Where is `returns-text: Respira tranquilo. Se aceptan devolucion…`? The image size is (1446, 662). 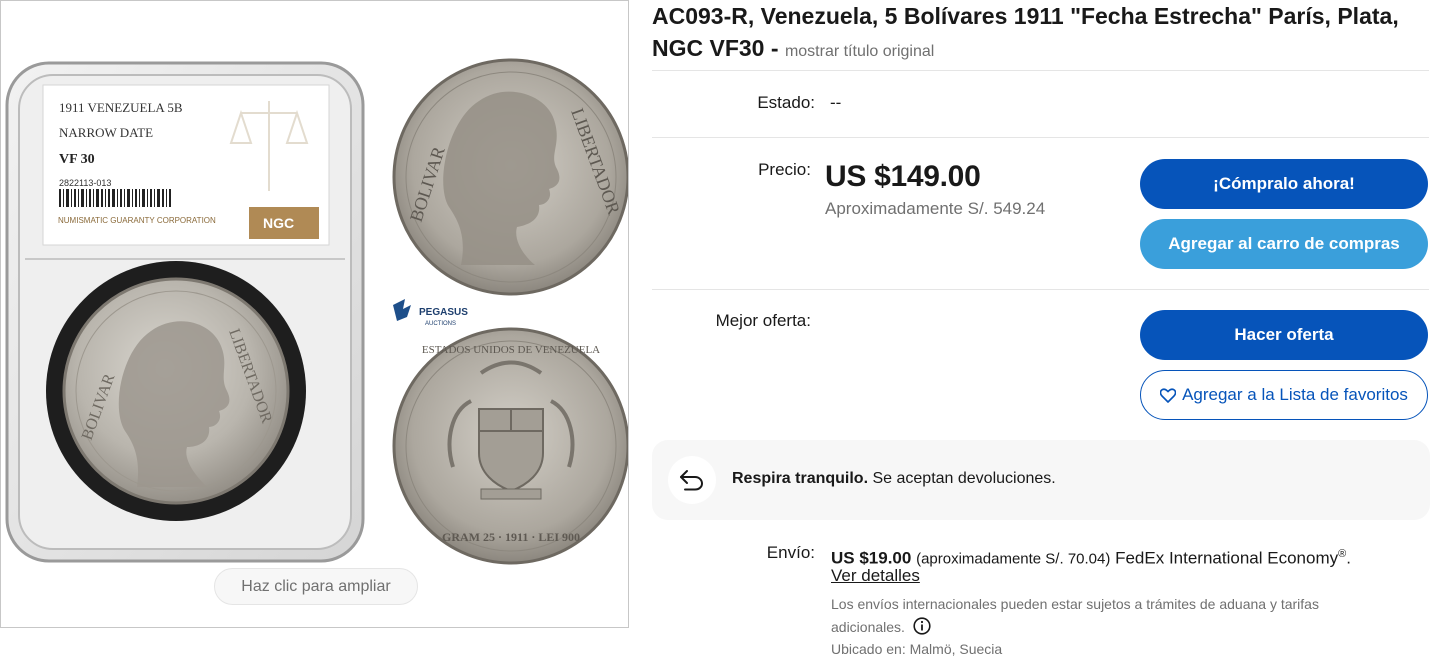 returns-text: Respira tranquilo. Se aceptan devolucion… is located at coordinates (894, 478).